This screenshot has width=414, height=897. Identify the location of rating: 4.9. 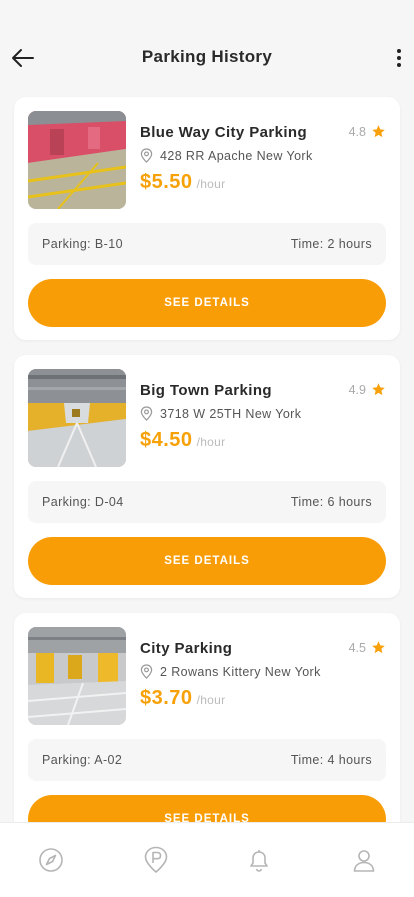
(367, 389).